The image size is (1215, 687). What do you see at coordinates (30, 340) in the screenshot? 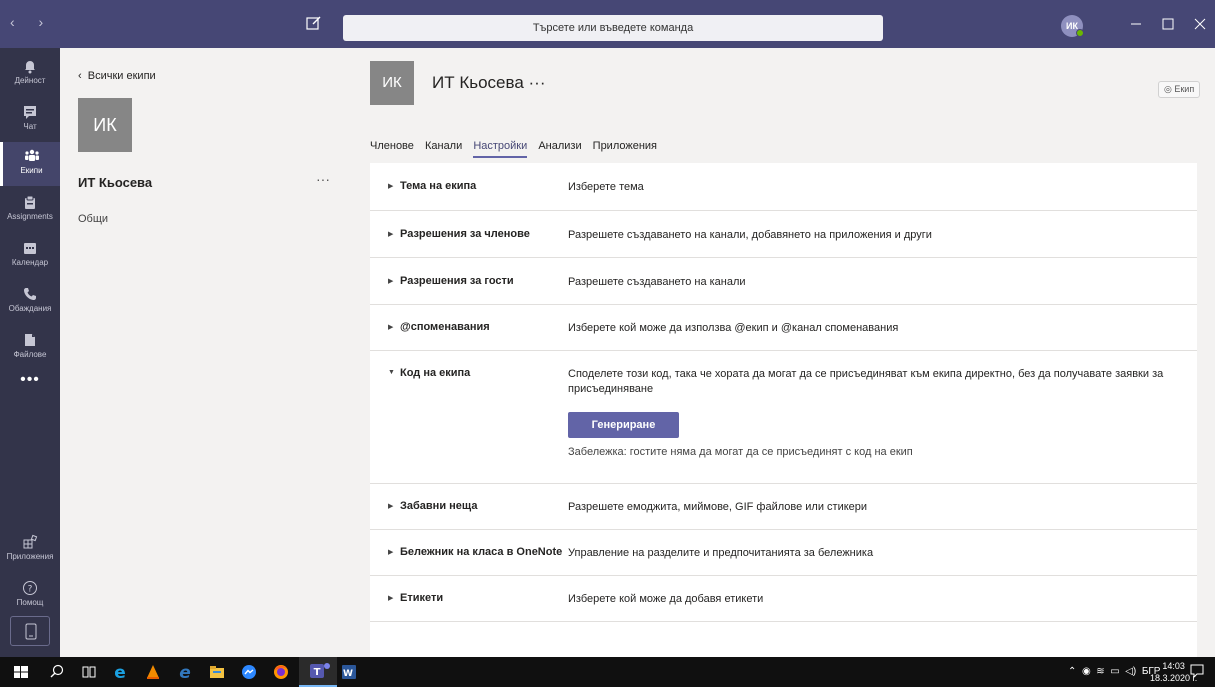
I see `files-icon` at bounding box center [30, 340].